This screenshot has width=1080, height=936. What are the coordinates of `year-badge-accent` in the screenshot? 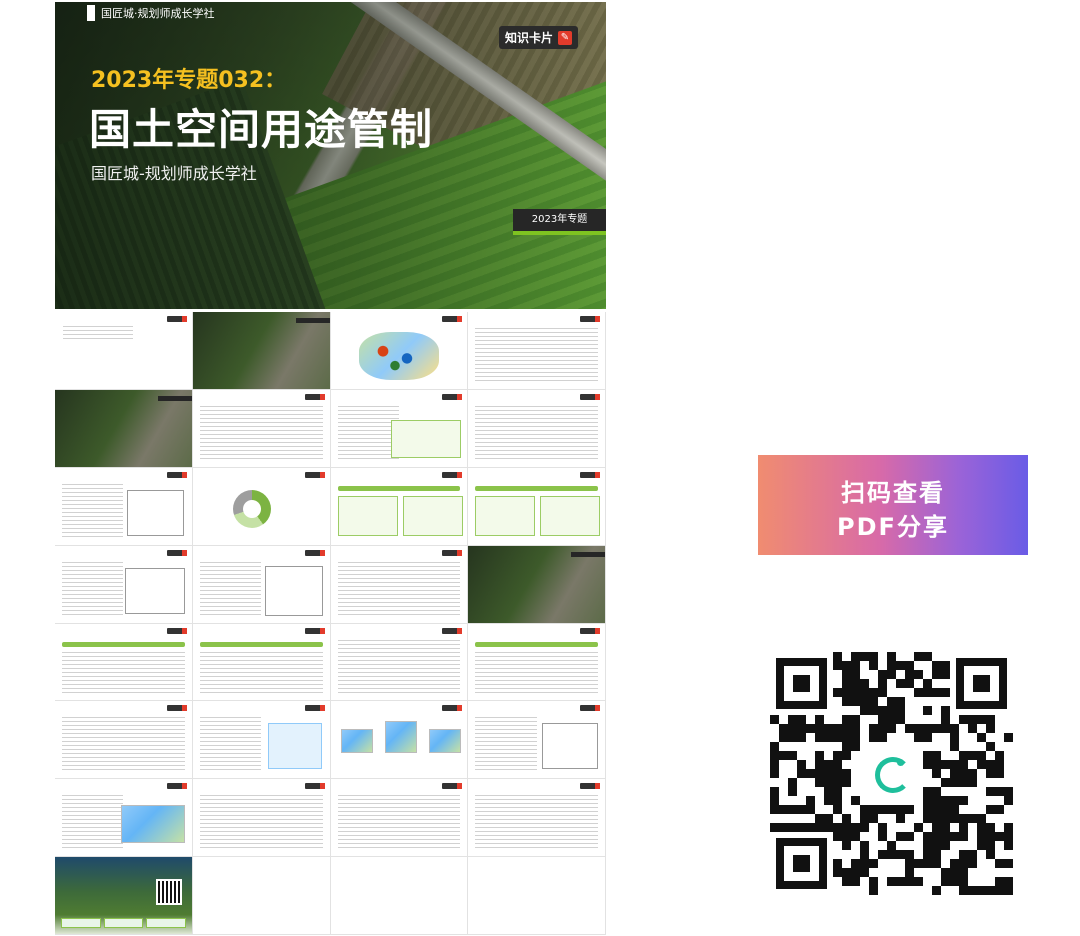 It's located at (559, 233).